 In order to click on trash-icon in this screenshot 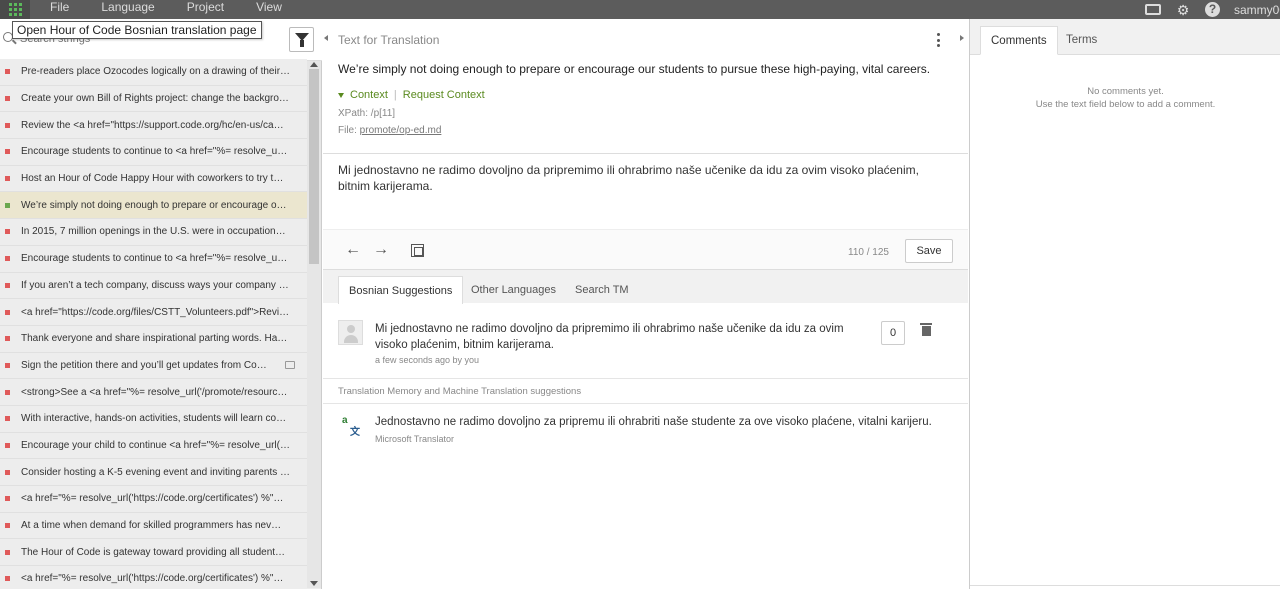, I will do `click(926, 329)`.